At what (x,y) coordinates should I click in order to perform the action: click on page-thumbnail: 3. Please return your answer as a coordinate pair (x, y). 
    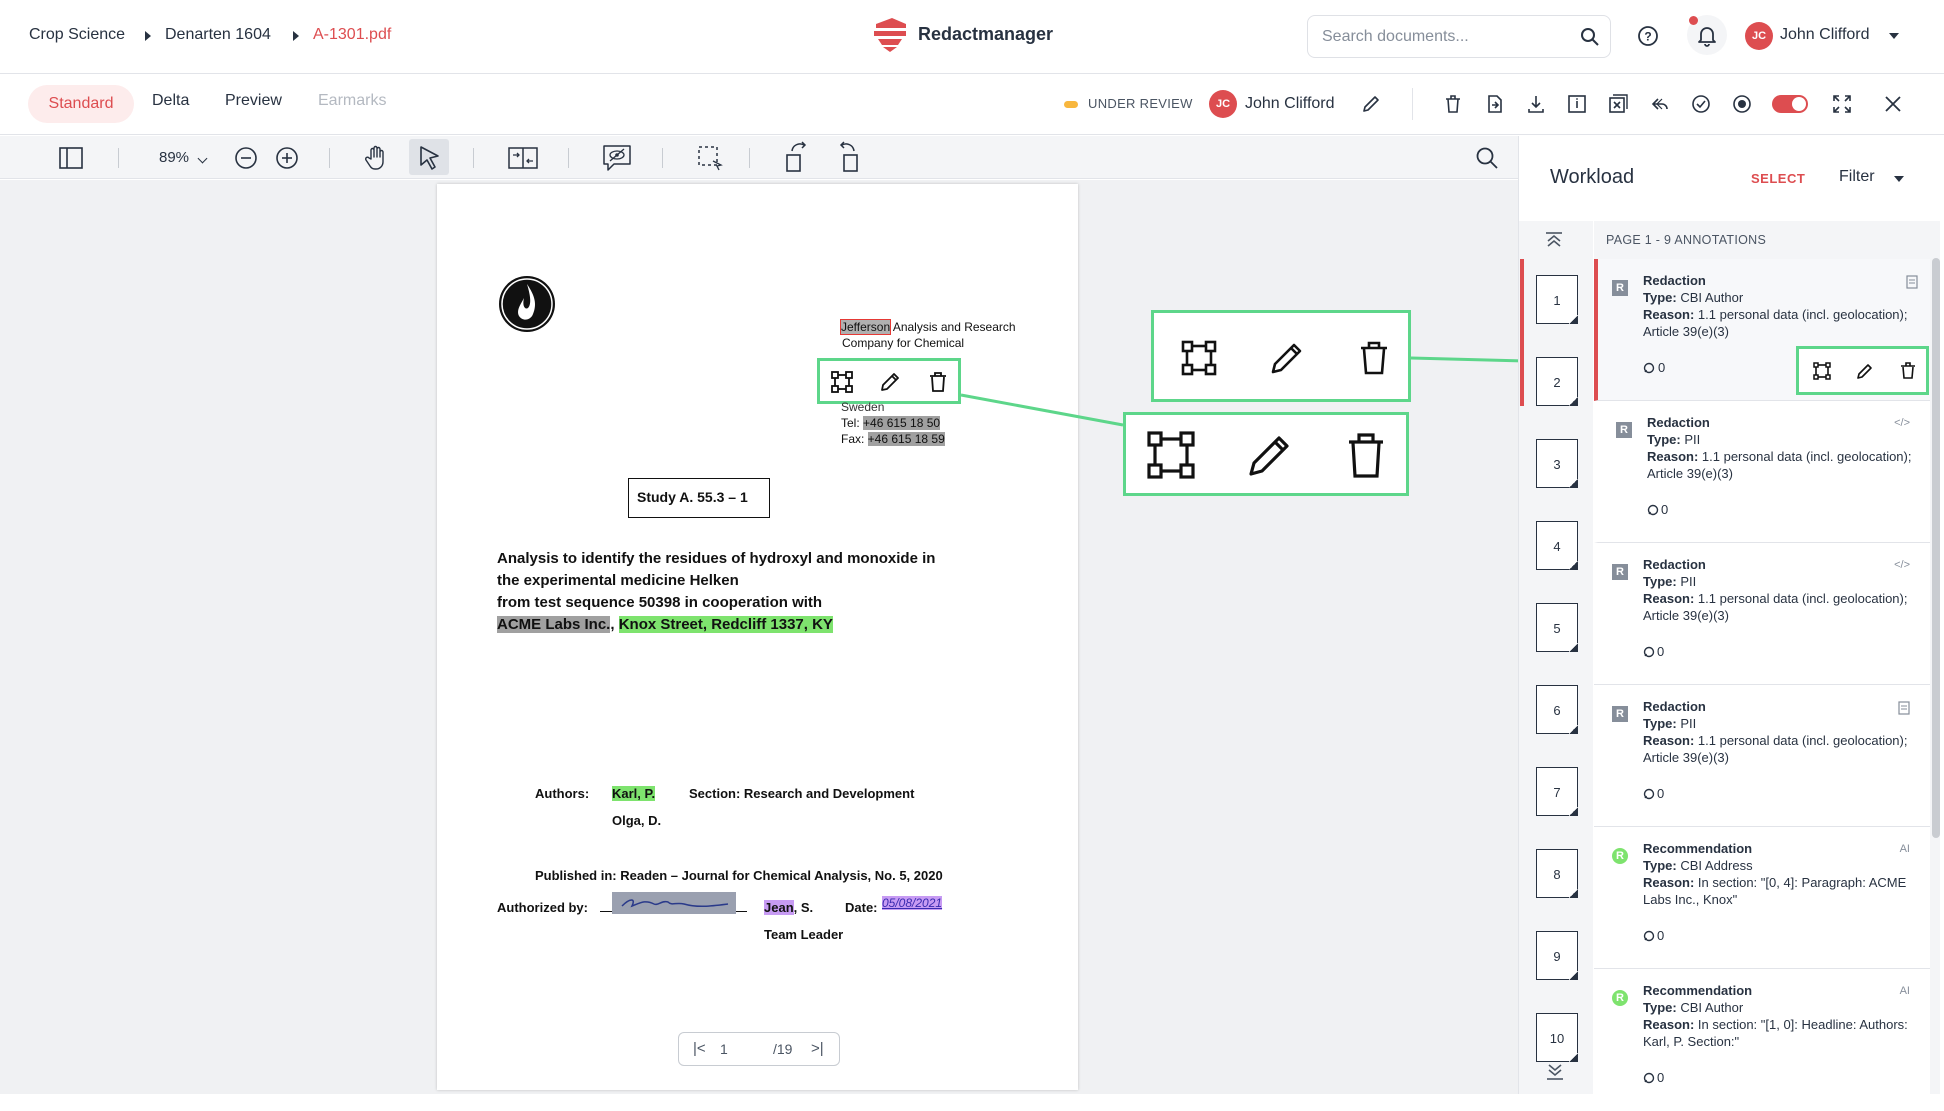
    Looking at the image, I should click on (1557, 463).